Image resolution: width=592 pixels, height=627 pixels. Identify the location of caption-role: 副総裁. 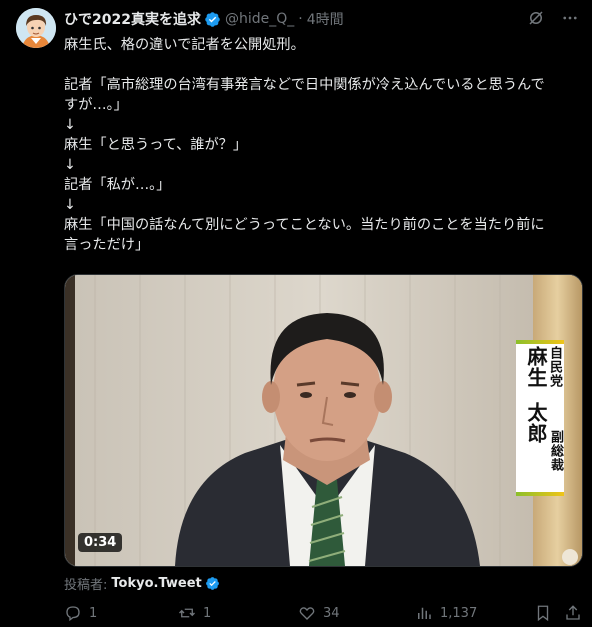
(555, 451).